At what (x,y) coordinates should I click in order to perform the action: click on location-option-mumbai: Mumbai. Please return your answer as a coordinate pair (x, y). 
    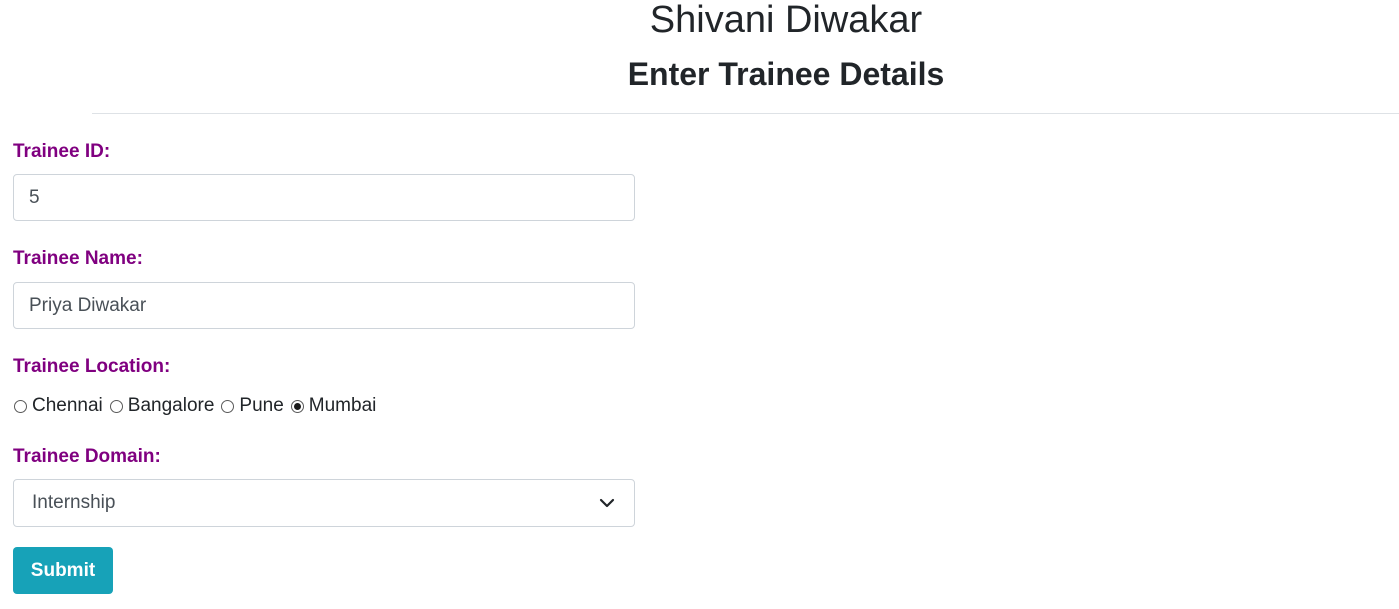
    Looking at the image, I should click on (336, 406).